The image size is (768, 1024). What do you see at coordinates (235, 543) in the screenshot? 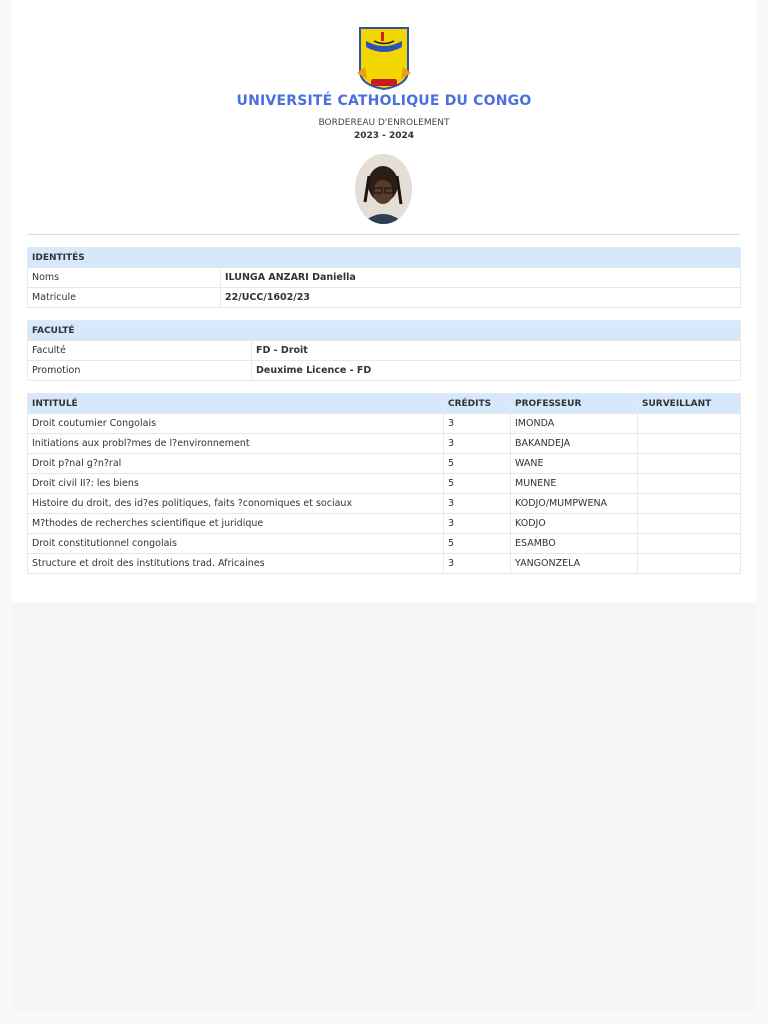
I see `course-title: Droit constitutionnel congolais` at bounding box center [235, 543].